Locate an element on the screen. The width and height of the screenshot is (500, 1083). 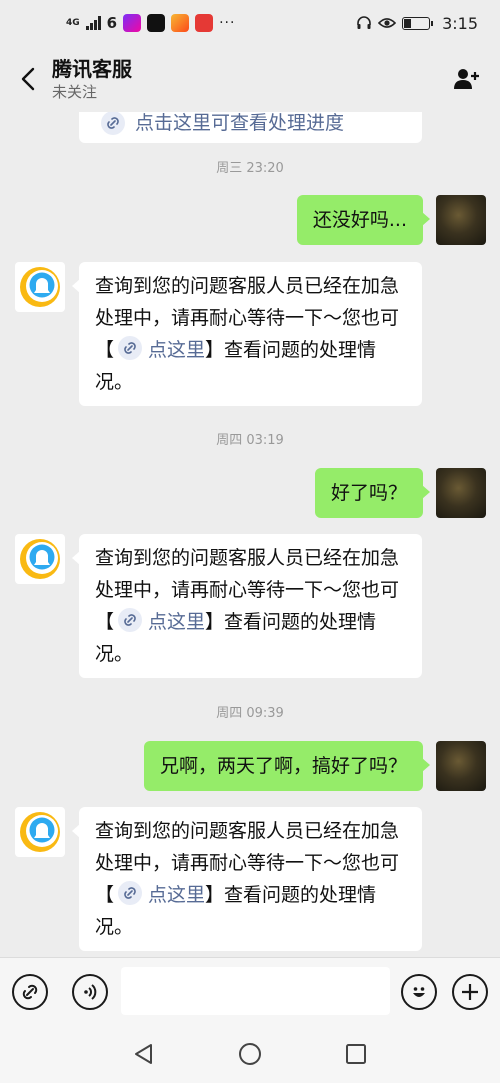
status-left: 4G 6 ··· is located at coordinates (150, 23).